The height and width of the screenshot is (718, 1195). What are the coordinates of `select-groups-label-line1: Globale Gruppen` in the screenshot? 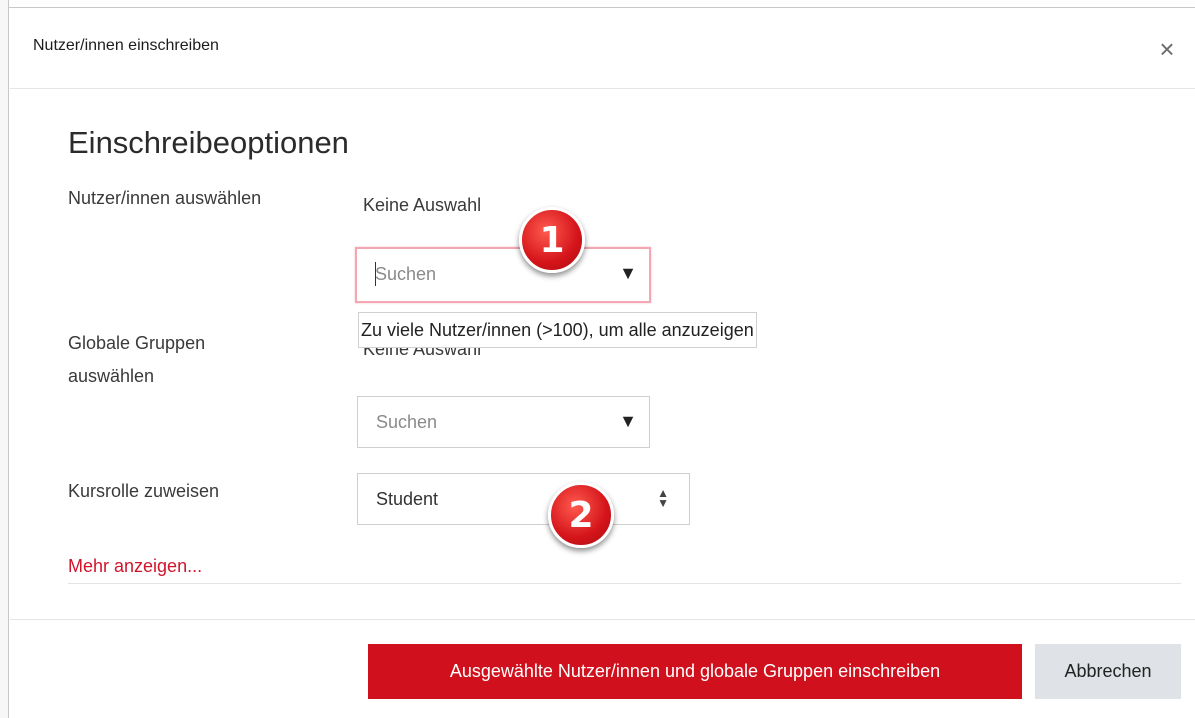 It's located at (137, 343).